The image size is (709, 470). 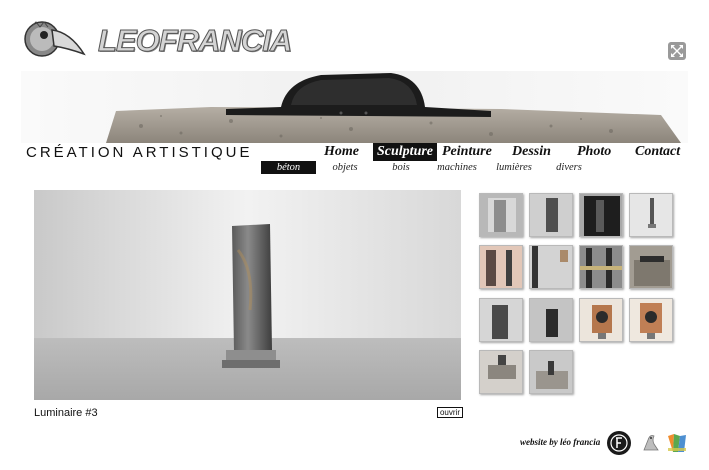 I want to click on subnav-bois: bois, so click(x=401, y=167).